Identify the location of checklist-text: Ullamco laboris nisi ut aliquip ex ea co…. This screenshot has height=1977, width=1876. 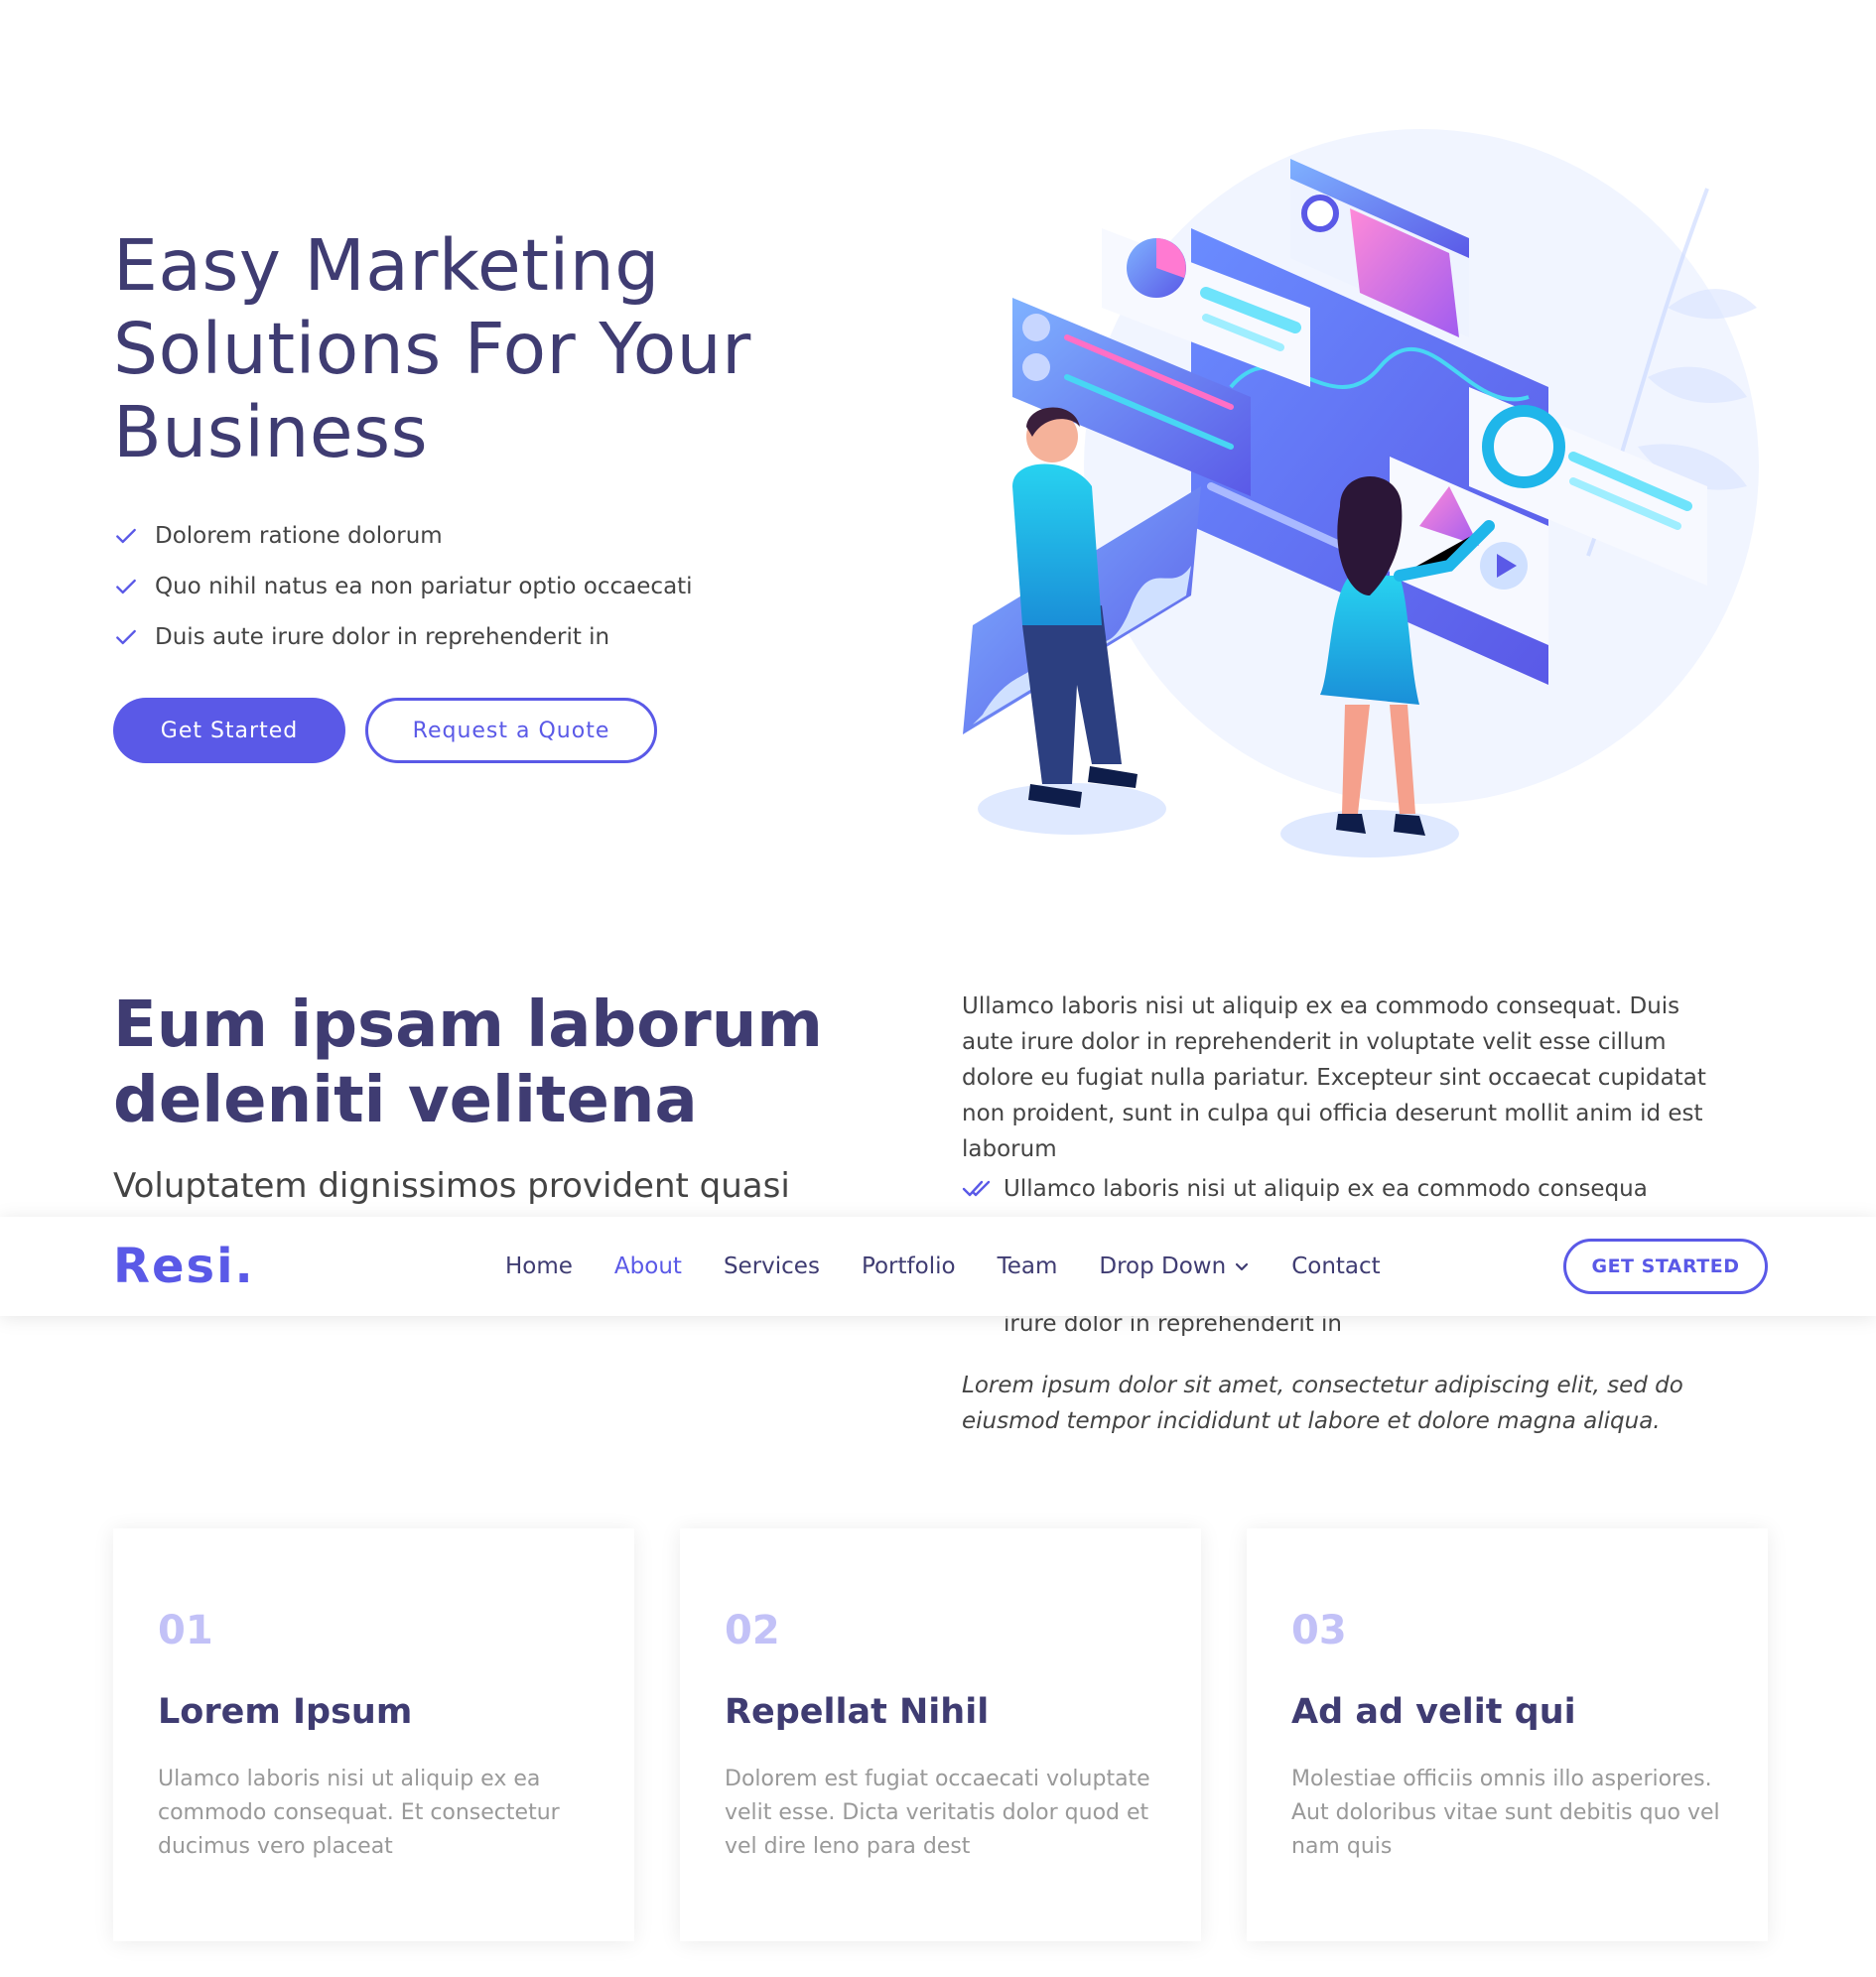
(1326, 1189).